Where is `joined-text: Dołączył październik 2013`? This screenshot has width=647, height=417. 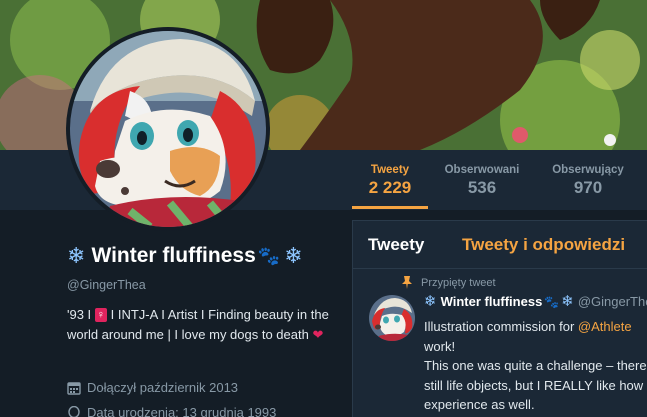 joined-text: Dołączył październik 2013 is located at coordinates (163, 387).